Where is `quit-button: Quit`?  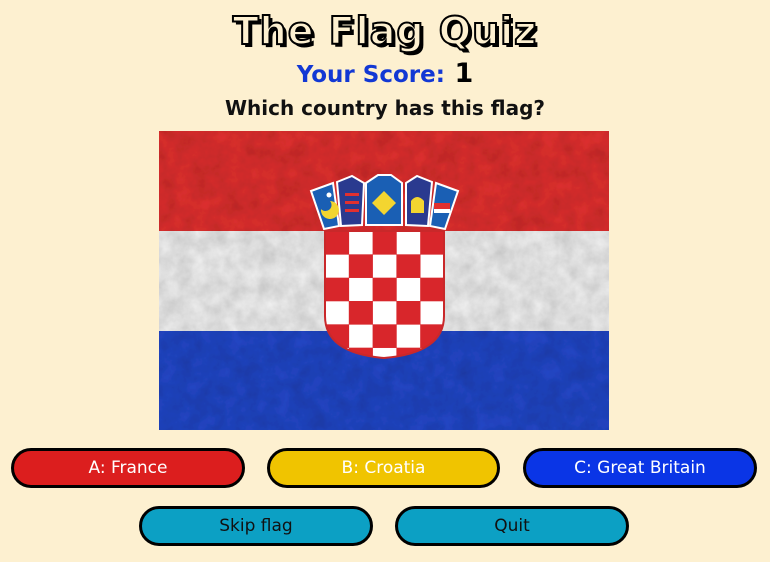
quit-button: Quit is located at coordinates (512, 526).